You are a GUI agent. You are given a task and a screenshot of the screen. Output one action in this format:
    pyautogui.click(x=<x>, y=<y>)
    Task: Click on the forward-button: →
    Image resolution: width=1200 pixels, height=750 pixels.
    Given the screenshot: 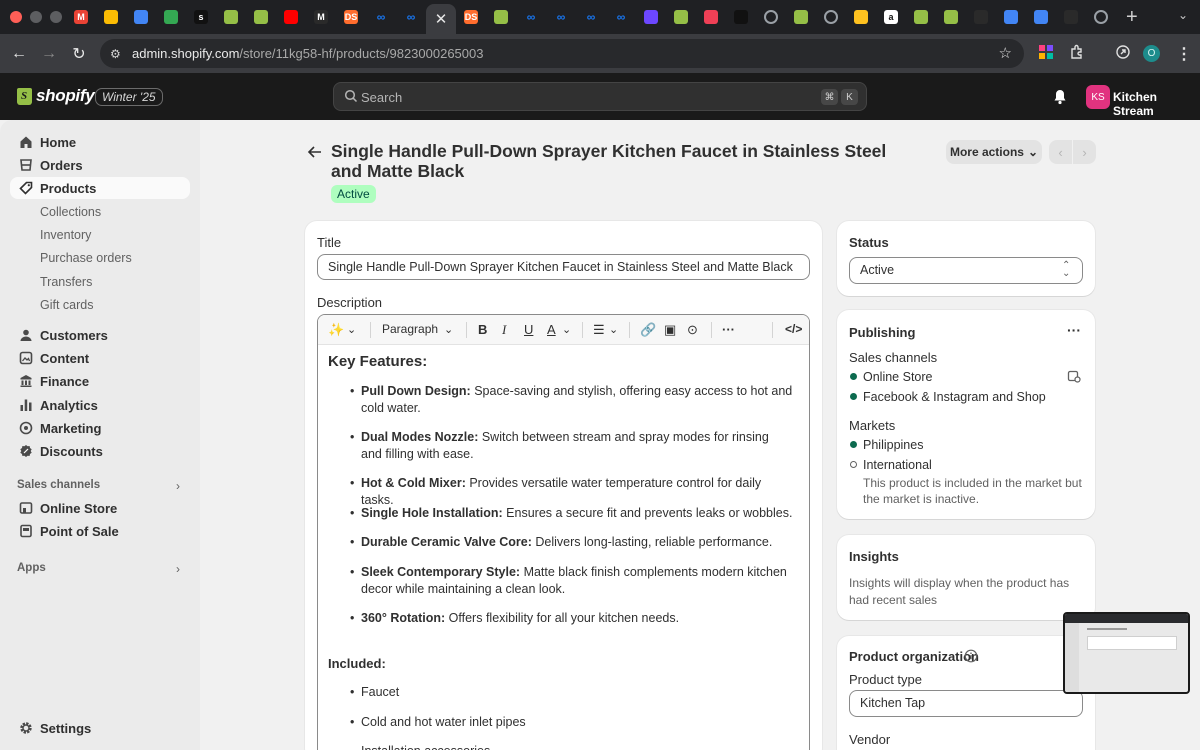 What is the action you would take?
    pyautogui.click(x=49, y=54)
    